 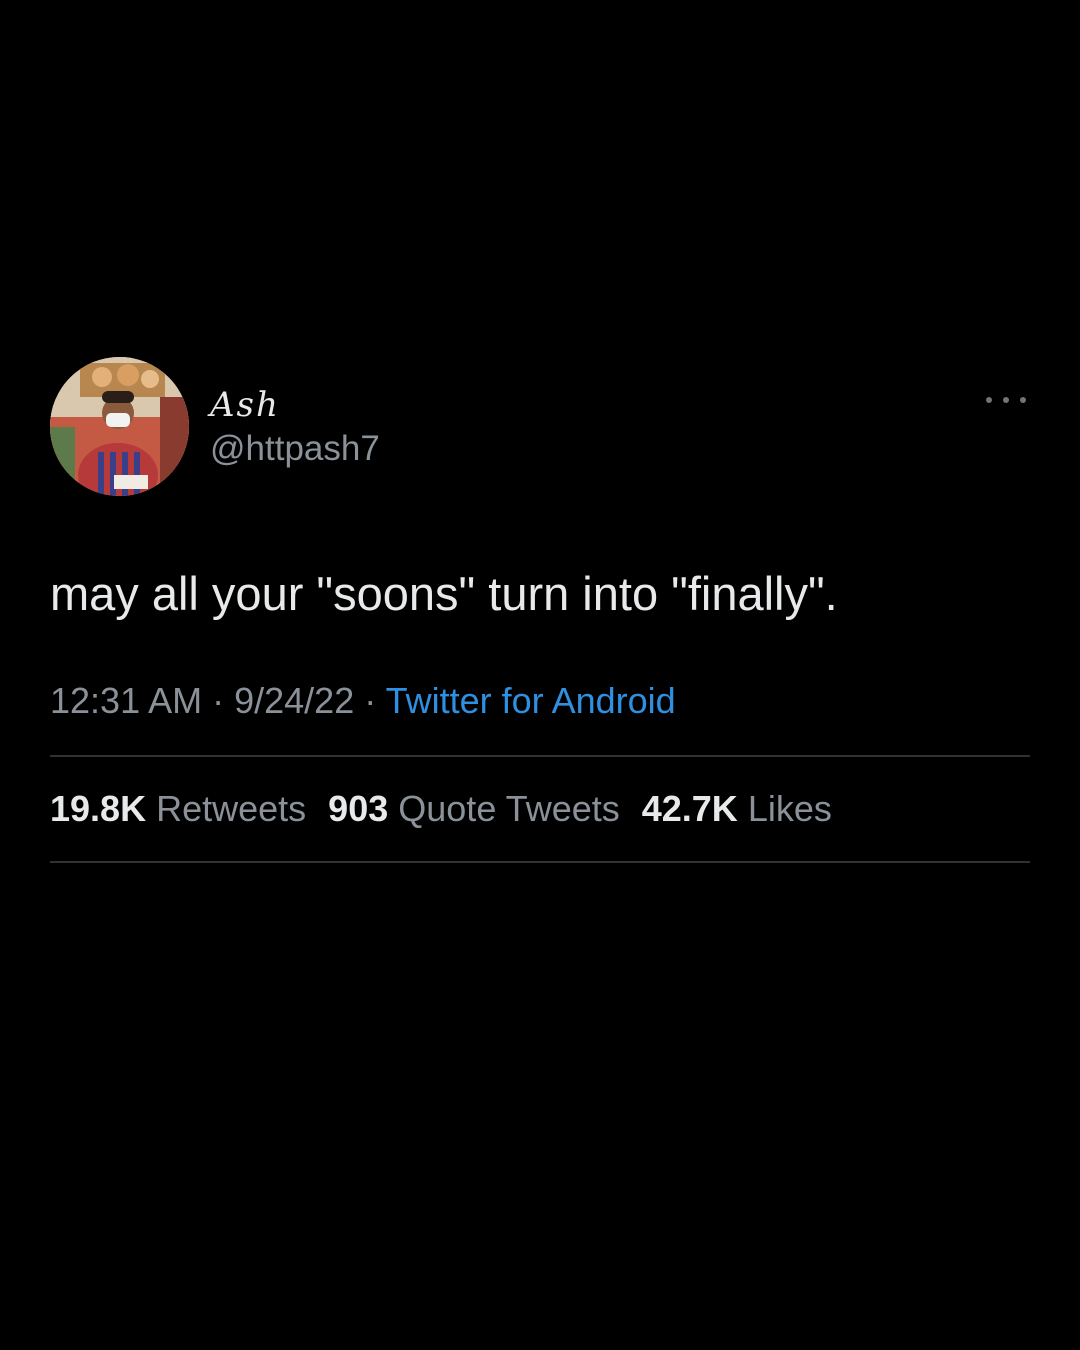 I want to click on tweet-date: 9/24/22, so click(x=294, y=700).